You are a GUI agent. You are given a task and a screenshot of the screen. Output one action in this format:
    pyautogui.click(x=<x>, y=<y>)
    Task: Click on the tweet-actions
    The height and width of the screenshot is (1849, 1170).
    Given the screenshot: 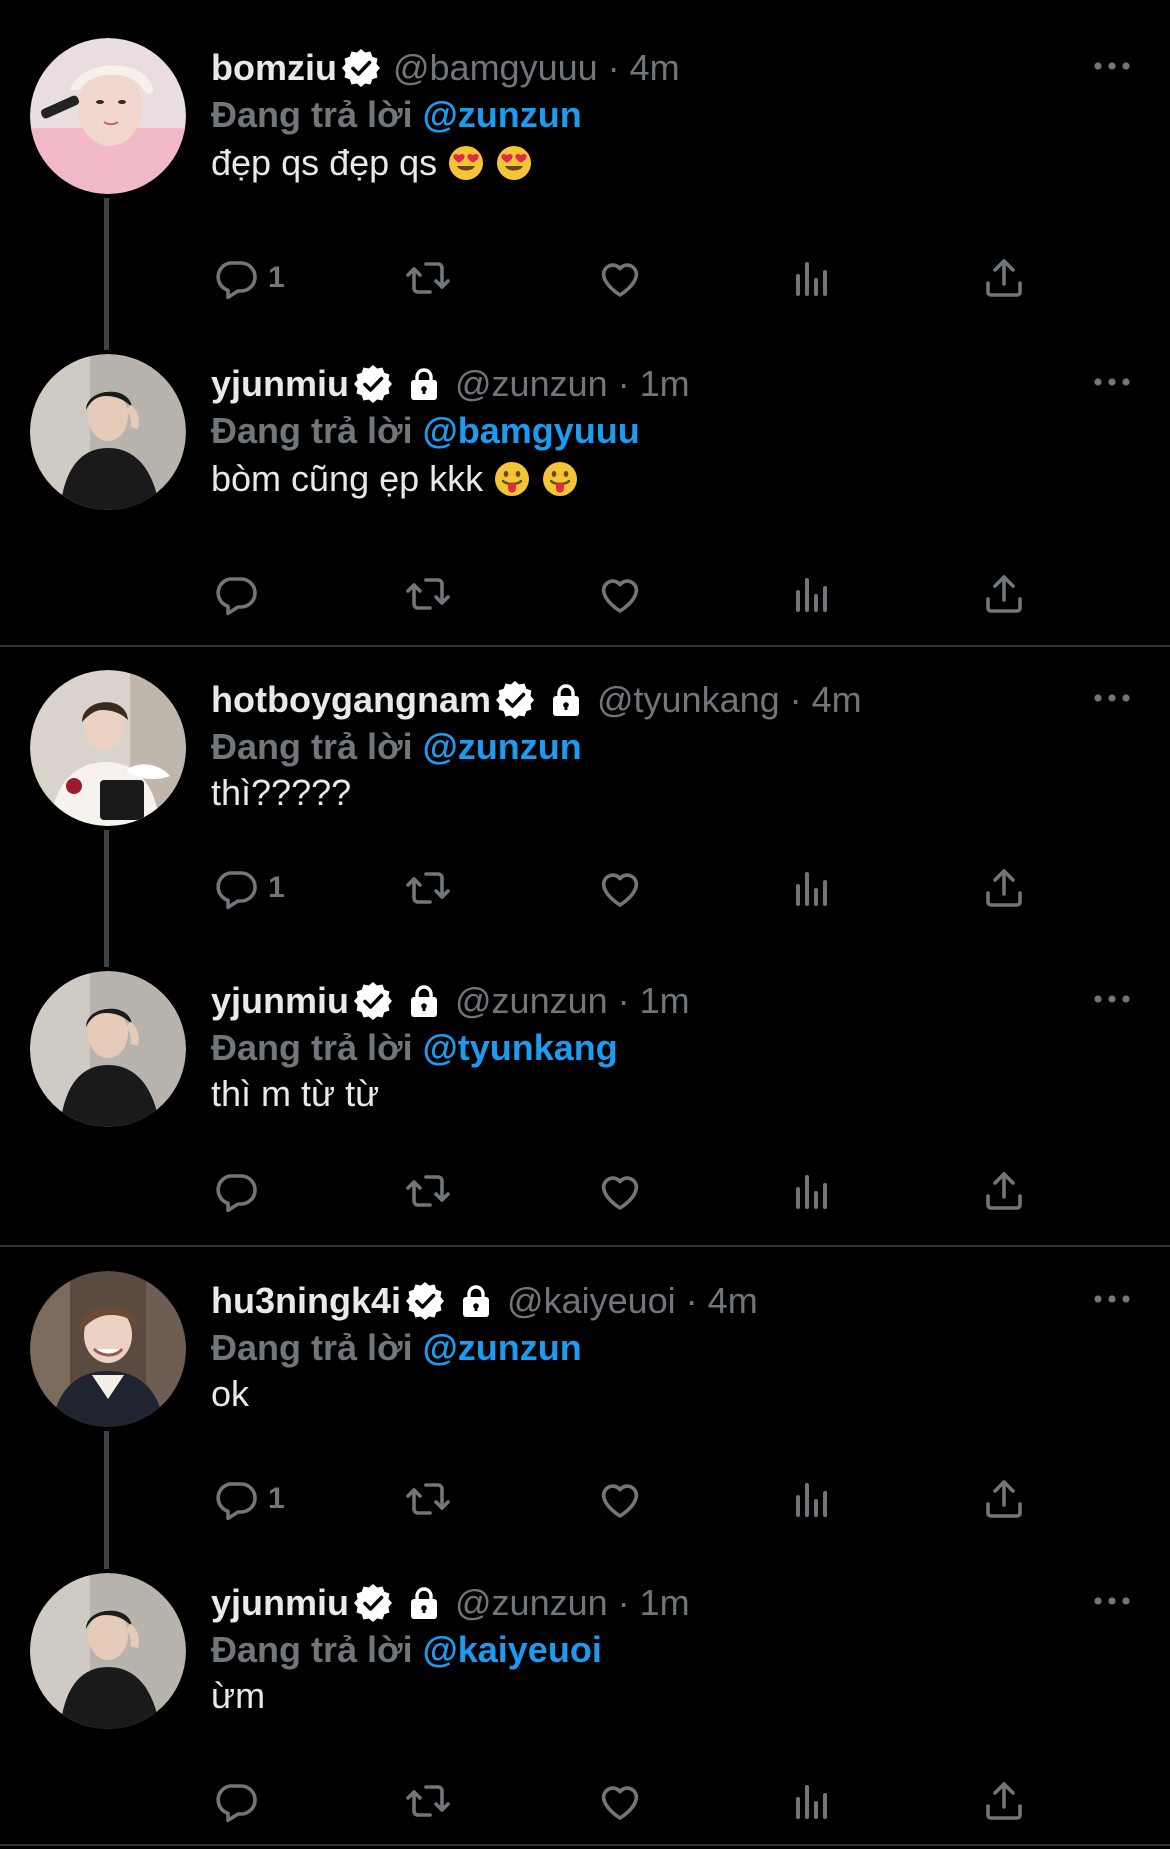 What is the action you would take?
    pyautogui.click(x=585, y=1801)
    